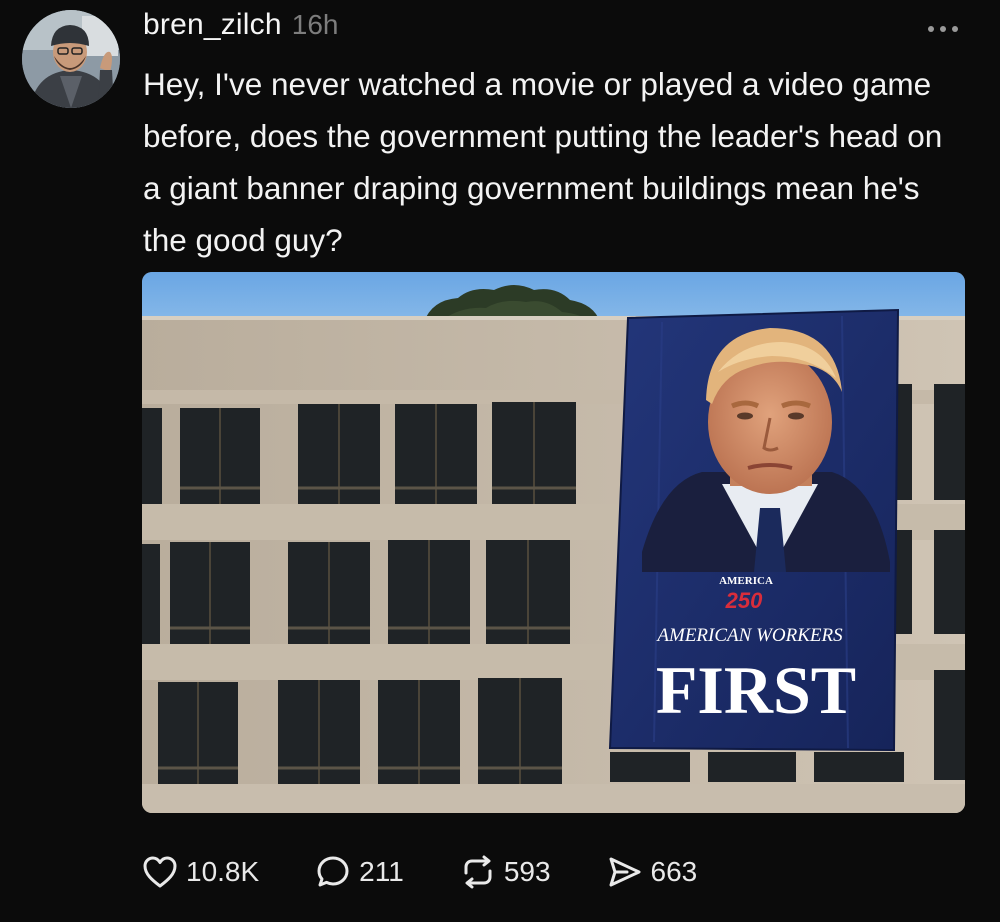 The width and height of the screenshot is (1000, 922). What do you see at coordinates (419, 872) in the screenshot?
I see `action-bar: 10.8K 211 593 663` at bounding box center [419, 872].